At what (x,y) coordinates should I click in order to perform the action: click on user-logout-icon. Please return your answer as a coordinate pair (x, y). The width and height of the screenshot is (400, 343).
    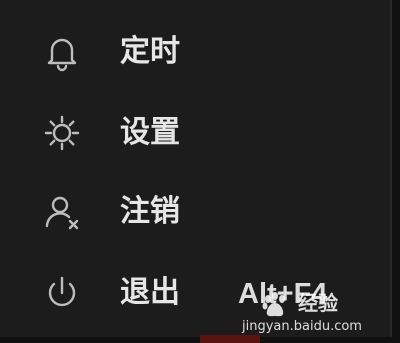
    Looking at the image, I should click on (62, 212).